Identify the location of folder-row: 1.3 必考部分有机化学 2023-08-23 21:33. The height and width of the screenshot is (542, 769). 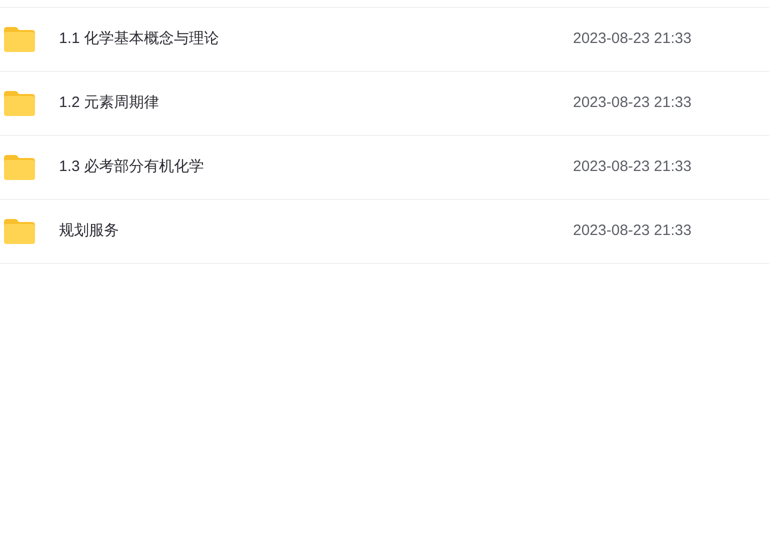
(384, 168).